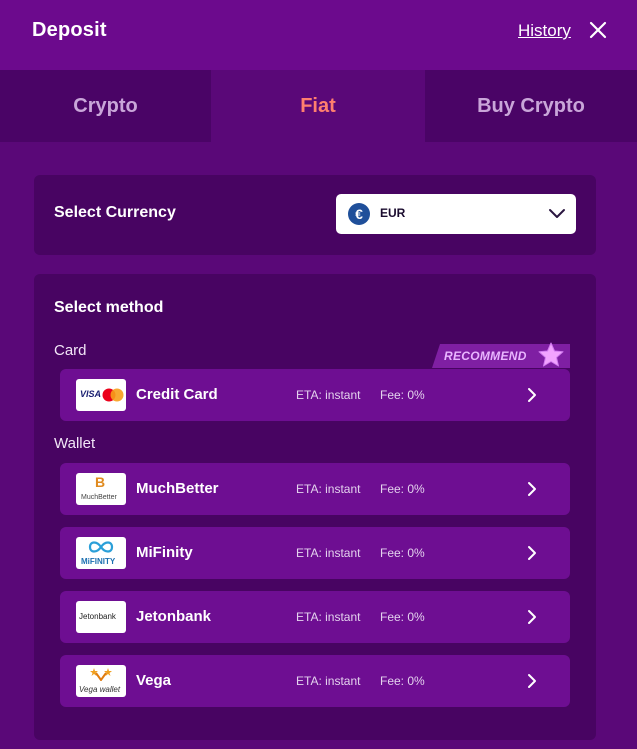  I want to click on currency-panel: Select Currency € EUR, so click(315, 215).